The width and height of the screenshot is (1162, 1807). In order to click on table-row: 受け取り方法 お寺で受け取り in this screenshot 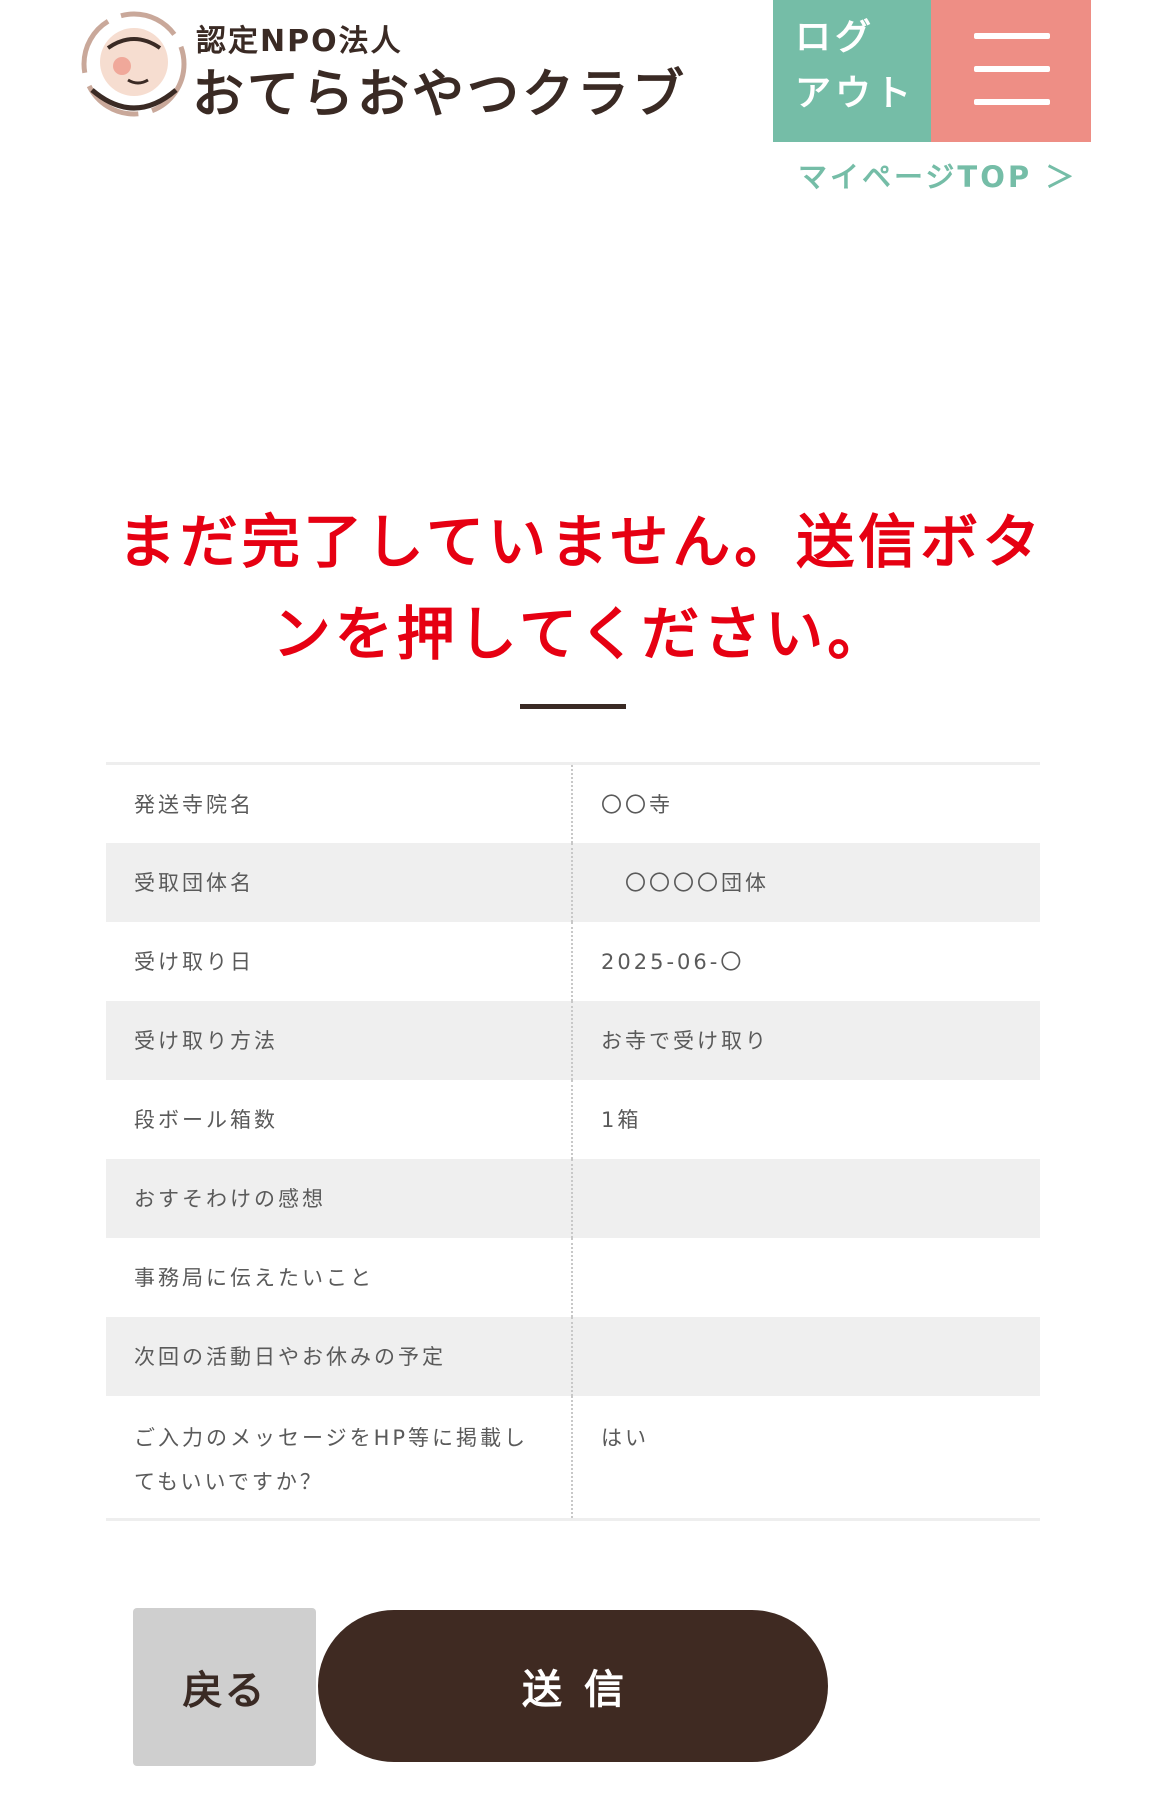, I will do `click(573, 1040)`.